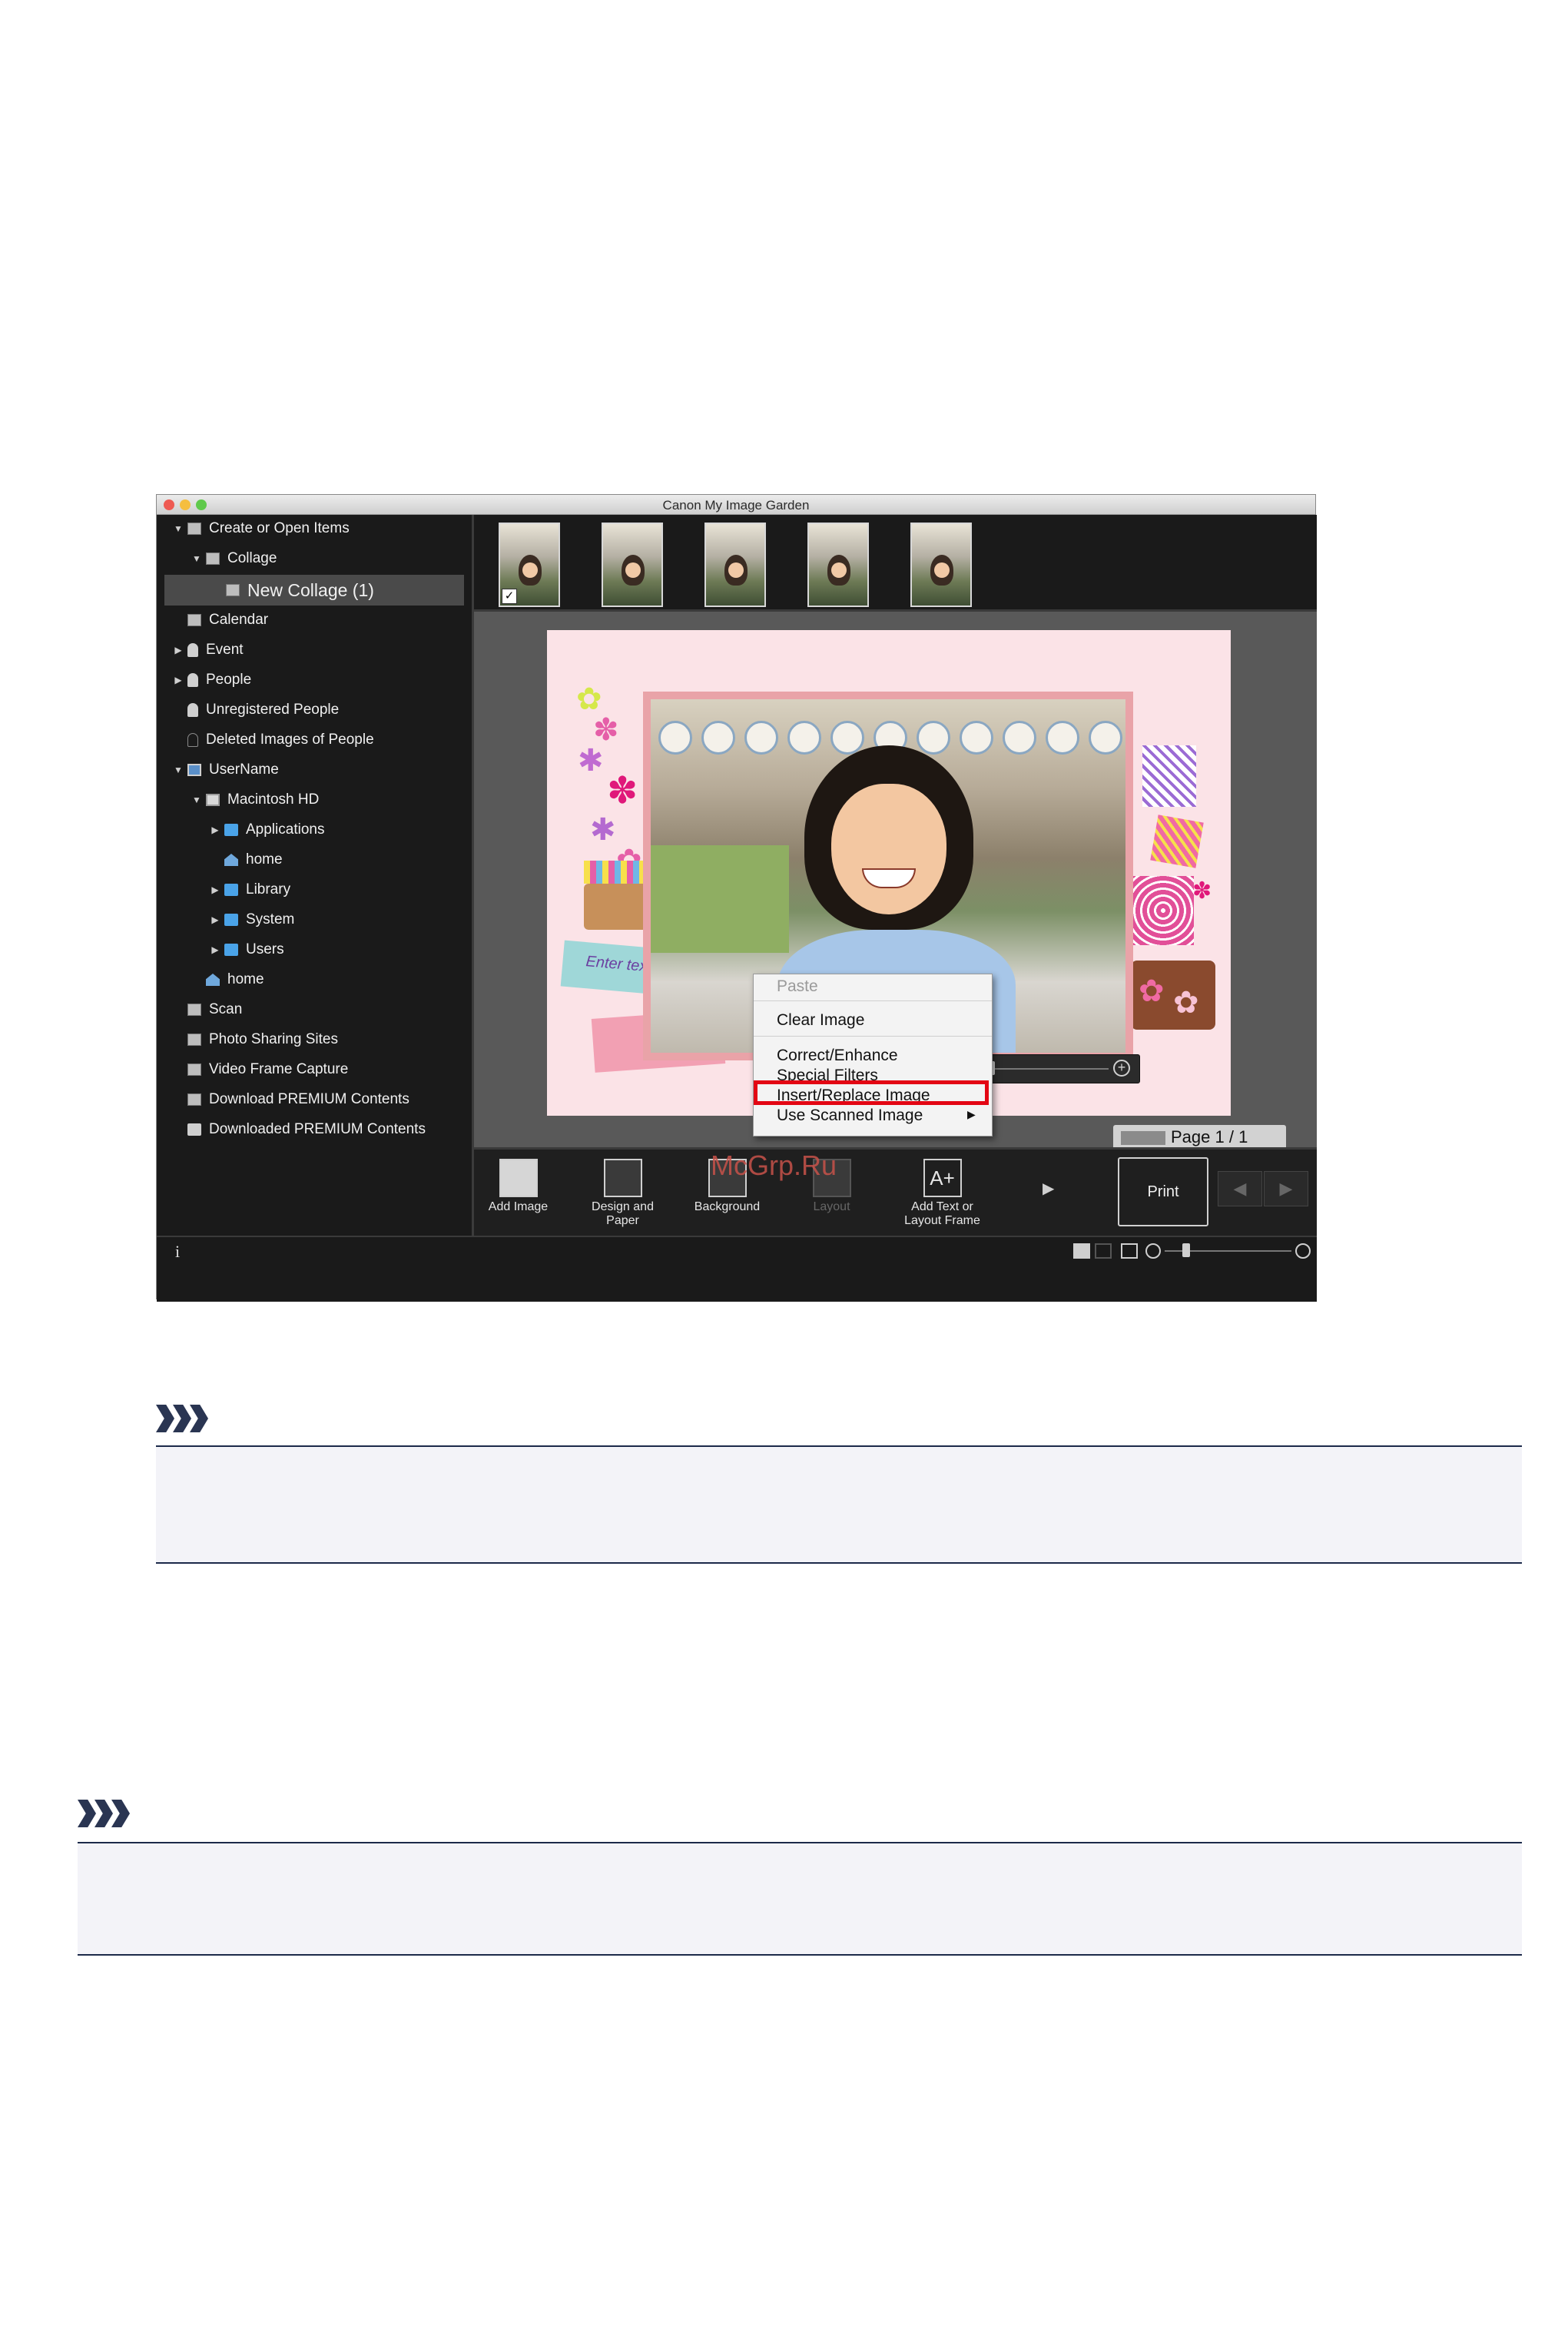 Image resolution: width=1568 pixels, height=2326 pixels. I want to click on sidebar-item-label: Event, so click(225, 650).